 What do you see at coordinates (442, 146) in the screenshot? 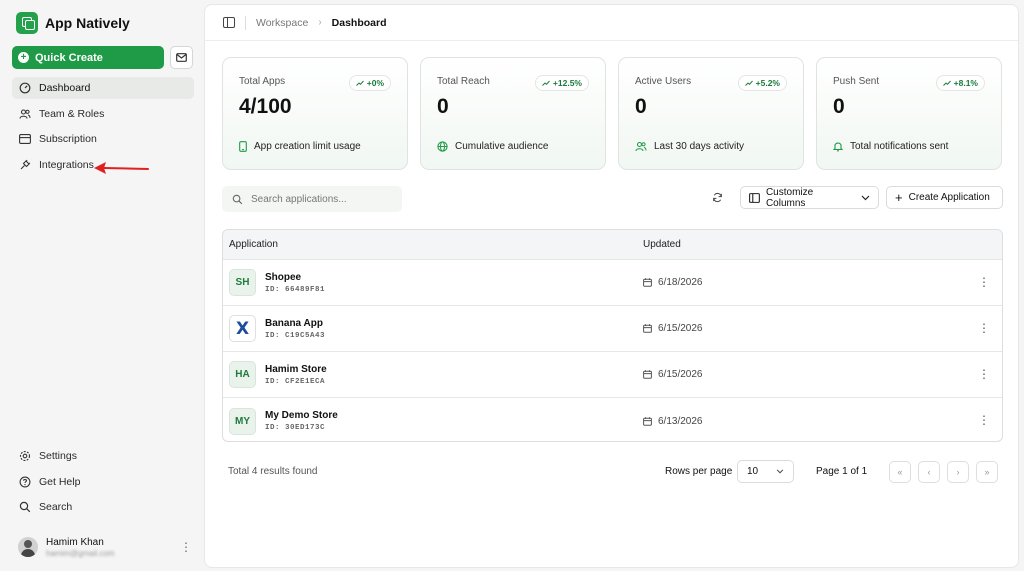
I see `globe-icon` at bounding box center [442, 146].